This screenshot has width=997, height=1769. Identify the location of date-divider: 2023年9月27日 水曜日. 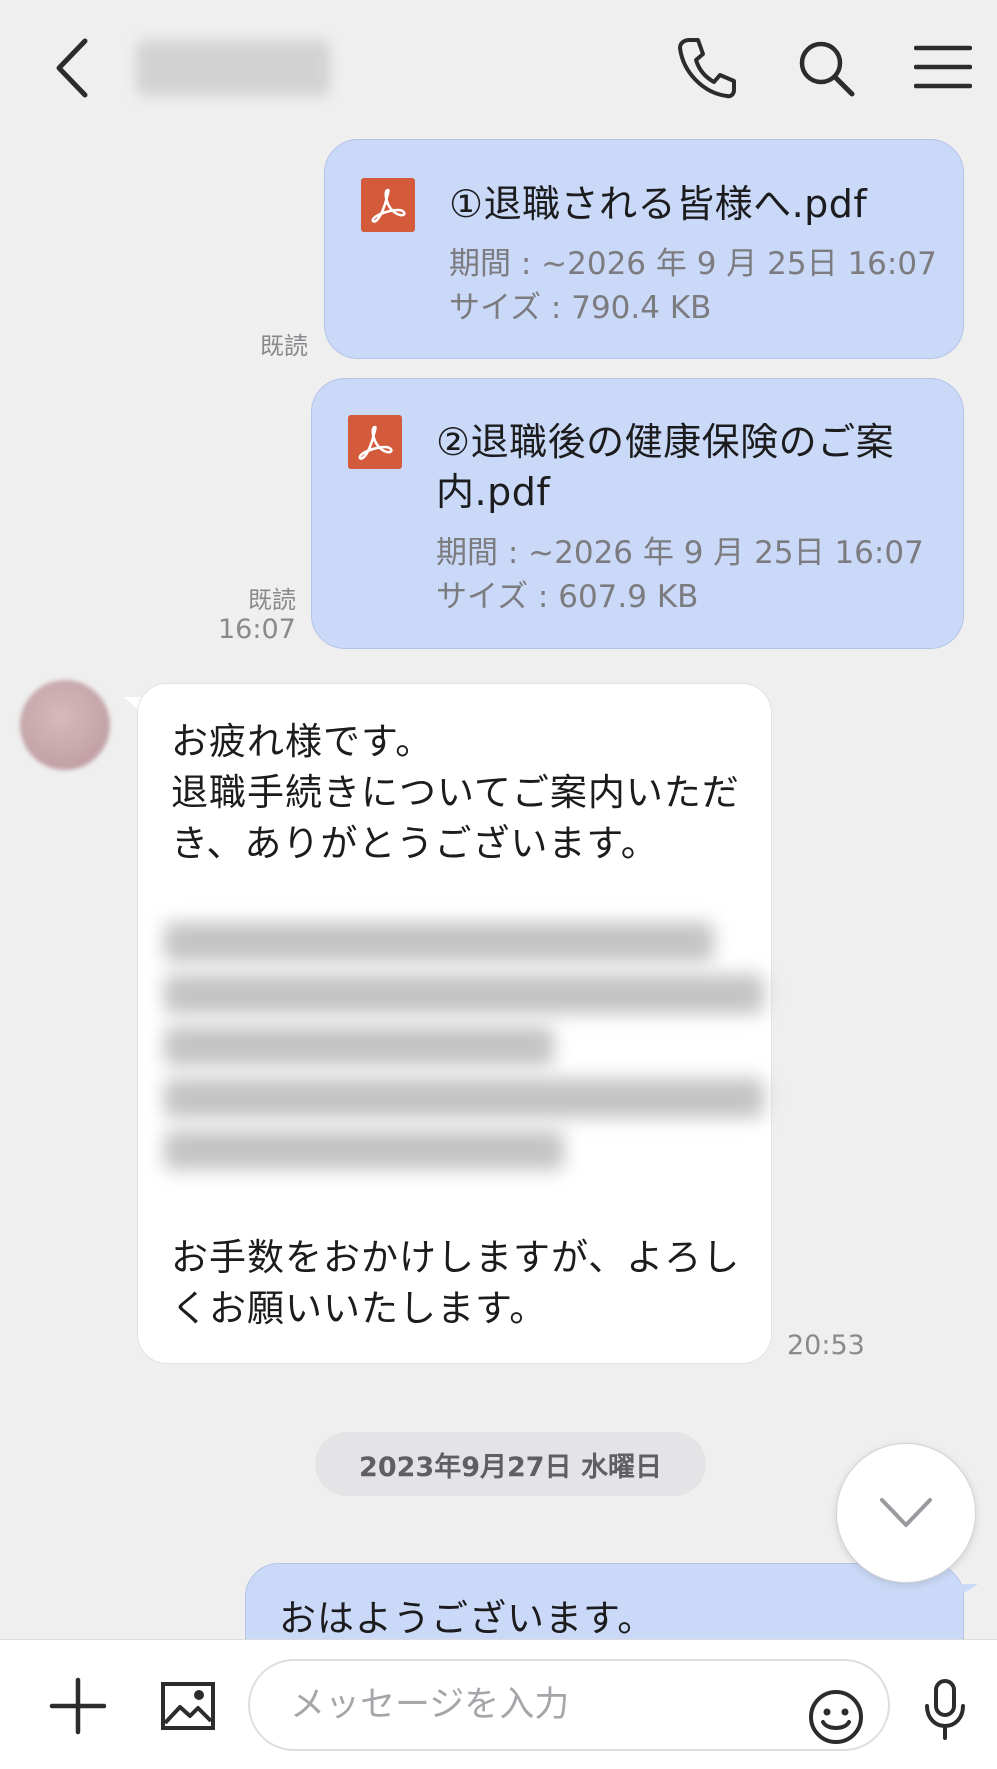
(510, 1464).